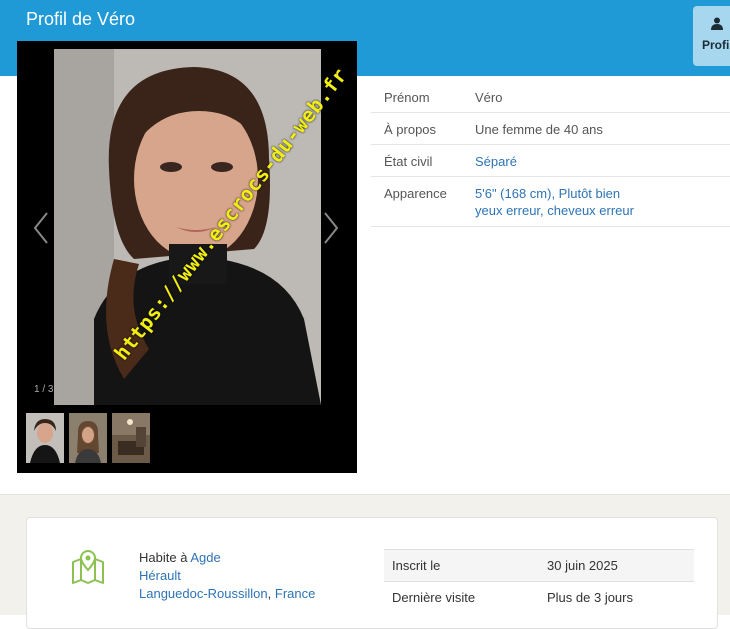 This screenshot has height=629, width=730. Describe the element at coordinates (554, 210) in the screenshot. I see `appearance-link-2: yeux erreur, cheveux erreur` at that location.